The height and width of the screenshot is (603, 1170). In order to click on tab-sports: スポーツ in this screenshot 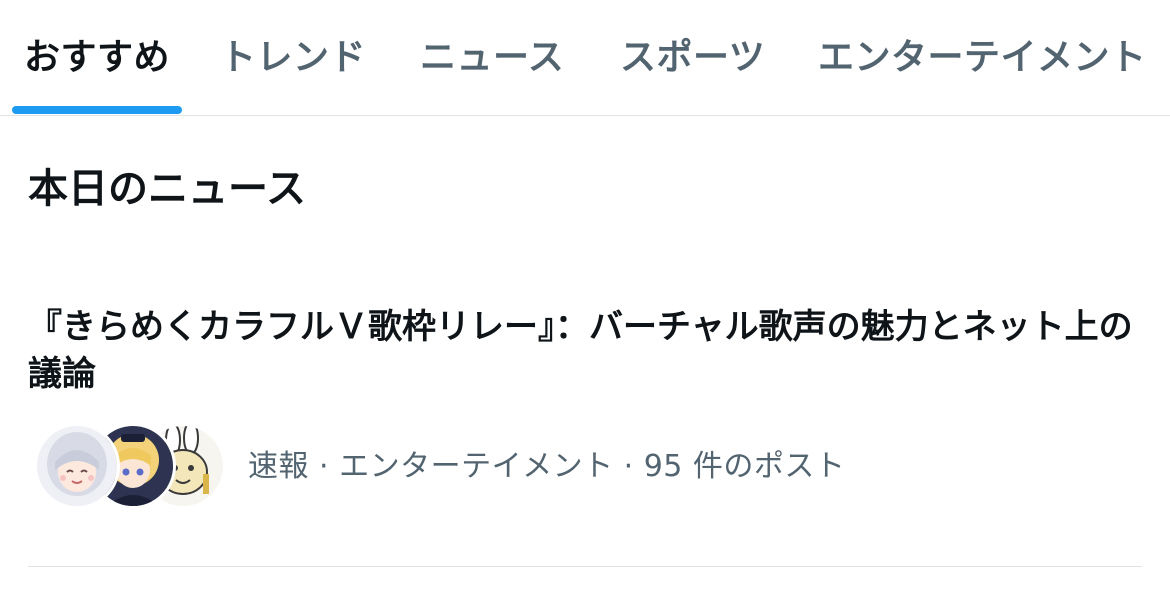, I will do `click(692, 58)`.